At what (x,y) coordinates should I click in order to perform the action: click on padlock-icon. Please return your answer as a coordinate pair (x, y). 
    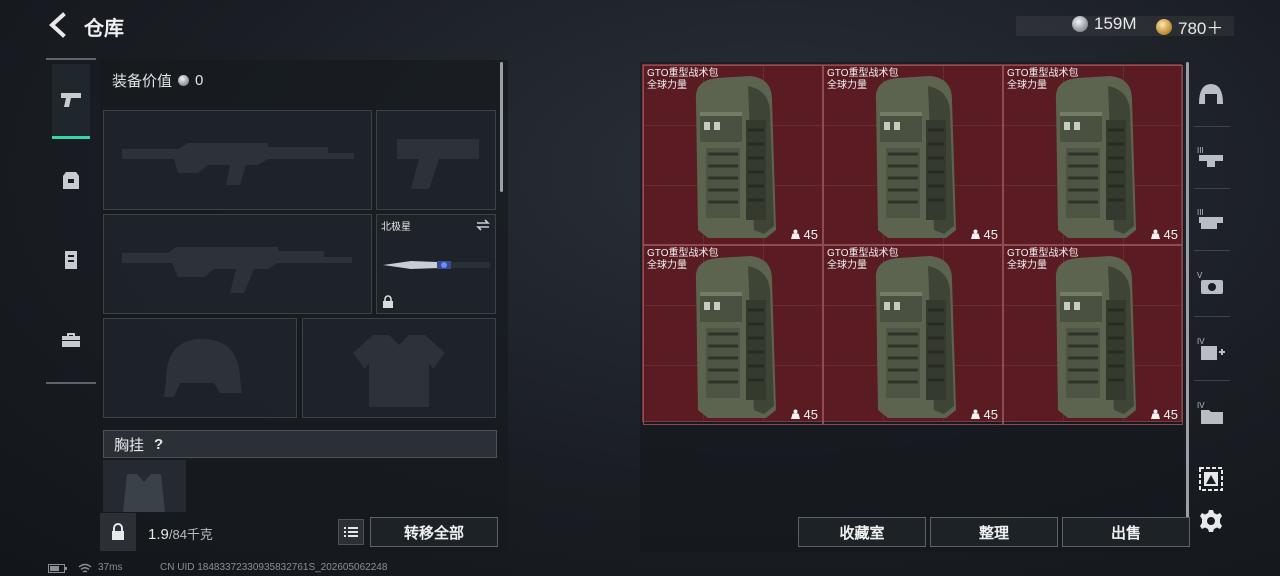
    Looking at the image, I should click on (118, 531).